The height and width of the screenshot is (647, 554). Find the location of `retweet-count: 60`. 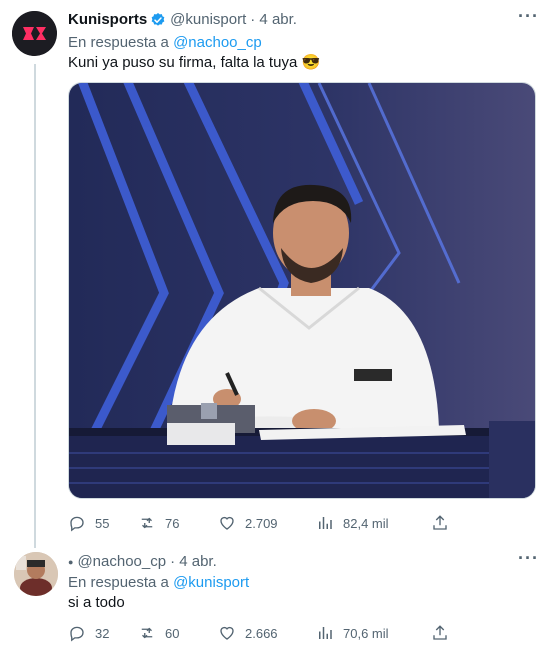

retweet-count: 60 is located at coordinates (172, 633).